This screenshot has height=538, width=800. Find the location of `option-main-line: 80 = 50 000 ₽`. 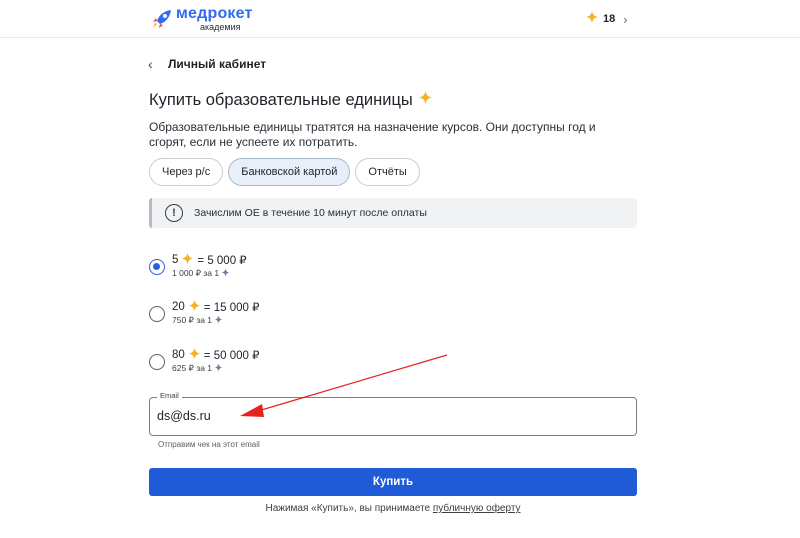

option-main-line: 80 = 50 000 ₽ is located at coordinates (216, 355).